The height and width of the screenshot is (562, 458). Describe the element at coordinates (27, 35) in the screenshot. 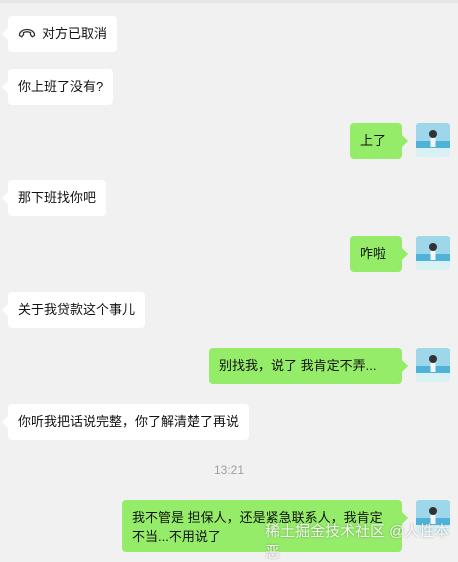

I see `hangup-phone-icon` at that location.